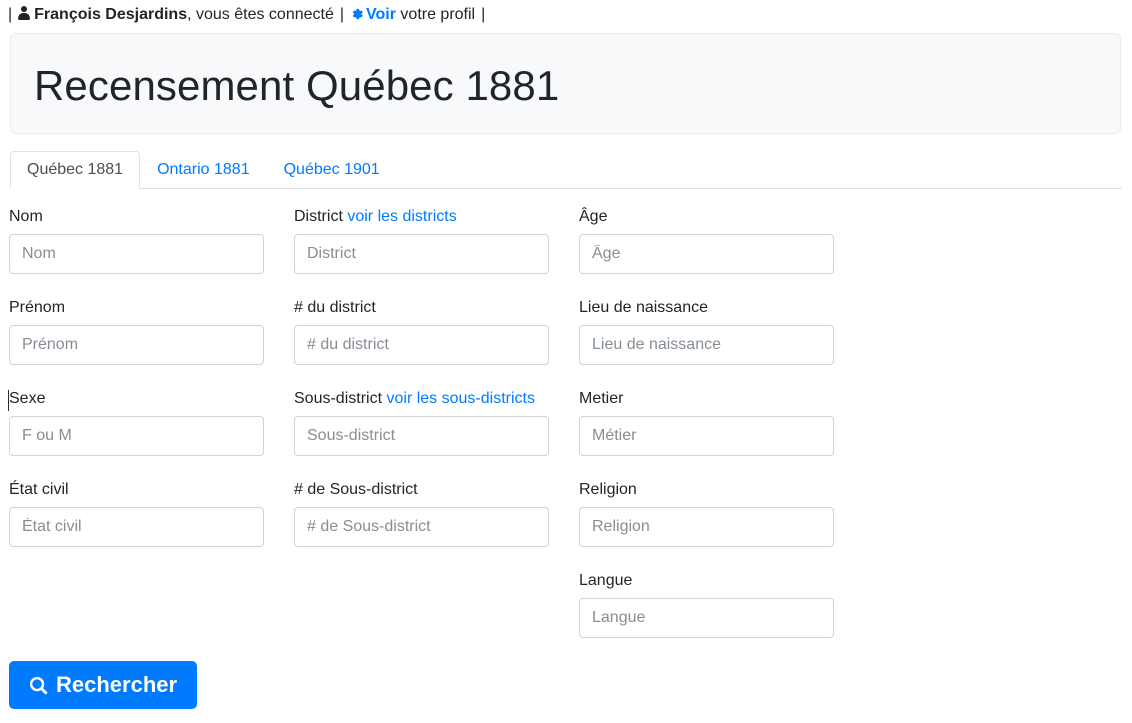 This screenshot has width=1132, height=723. I want to click on input-district, so click(421, 254).